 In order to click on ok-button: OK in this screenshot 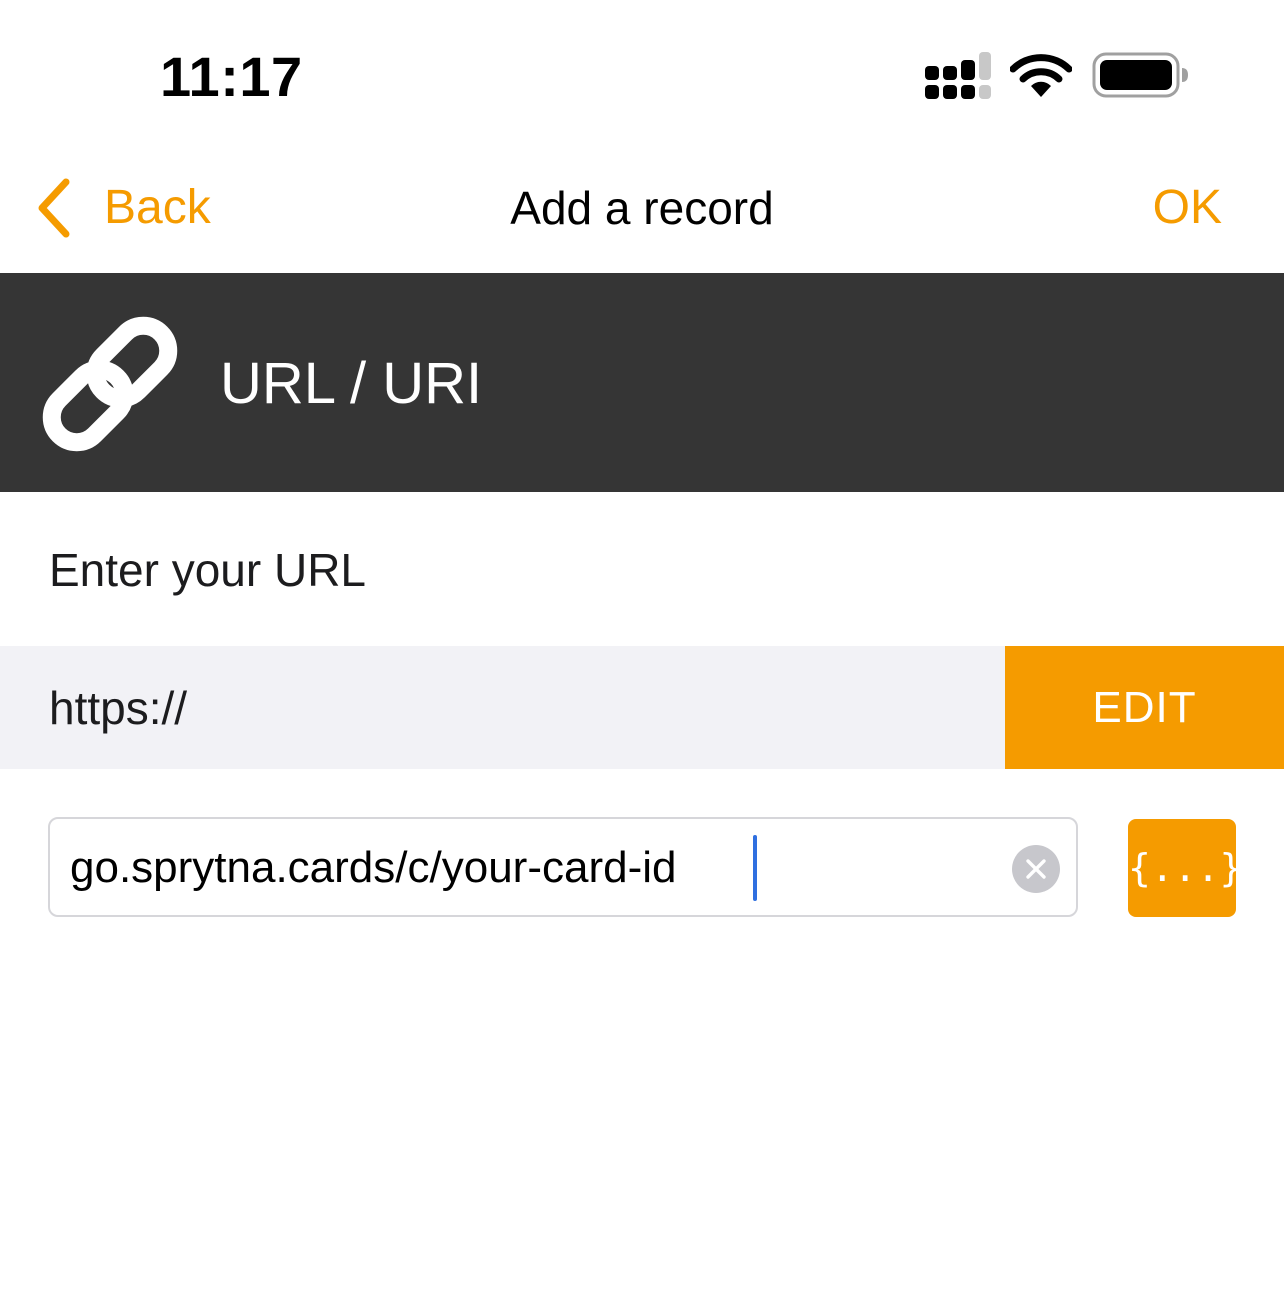, I will do `click(1187, 208)`.